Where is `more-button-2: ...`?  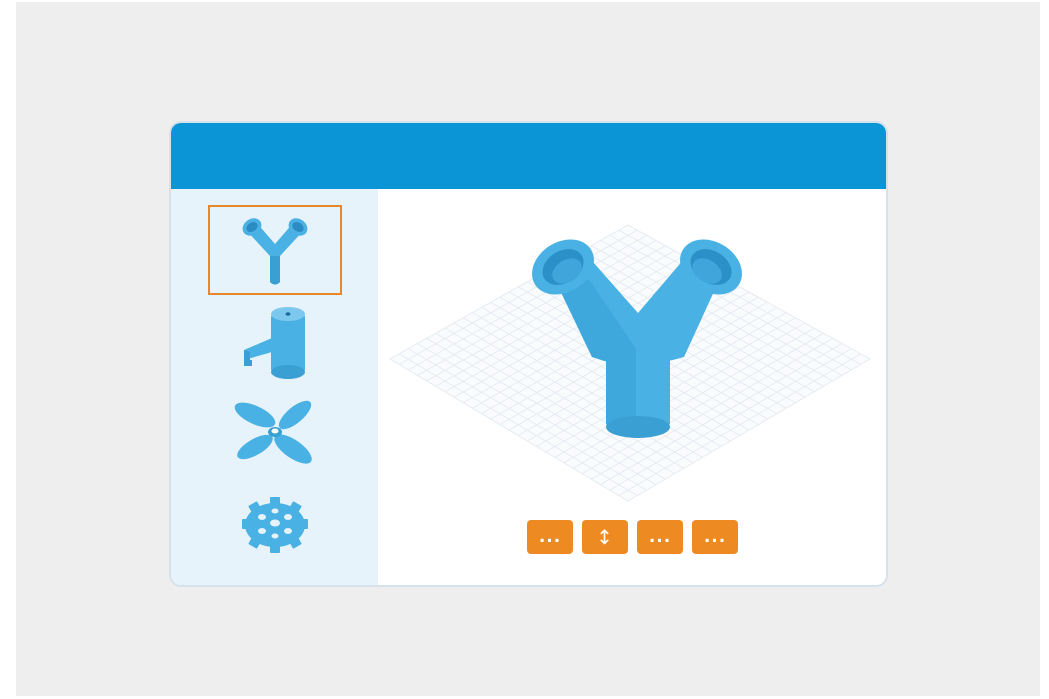 more-button-2: ... is located at coordinates (660, 537).